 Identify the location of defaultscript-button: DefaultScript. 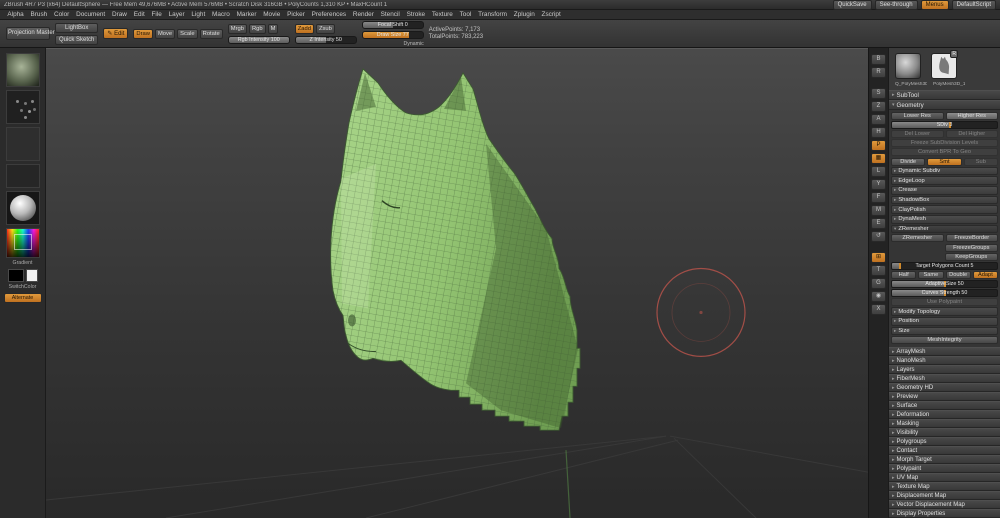
(973, 5).